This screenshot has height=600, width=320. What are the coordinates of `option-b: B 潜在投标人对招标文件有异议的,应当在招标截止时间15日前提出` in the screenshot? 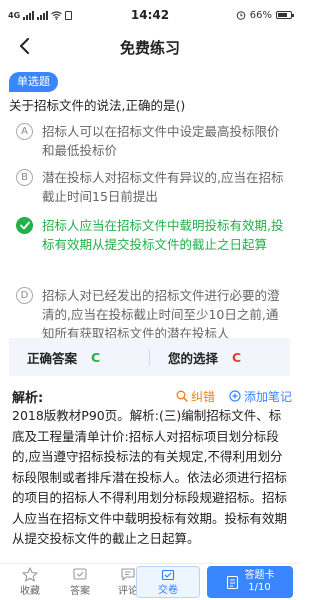 It's located at (150, 188).